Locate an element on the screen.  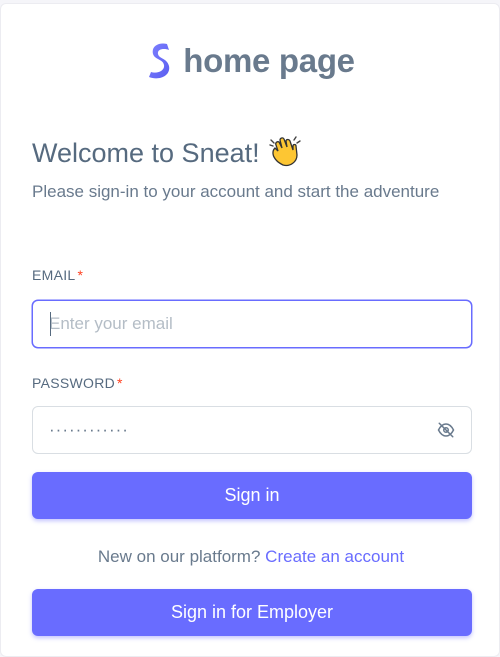
text-caret is located at coordinates (50, 324).